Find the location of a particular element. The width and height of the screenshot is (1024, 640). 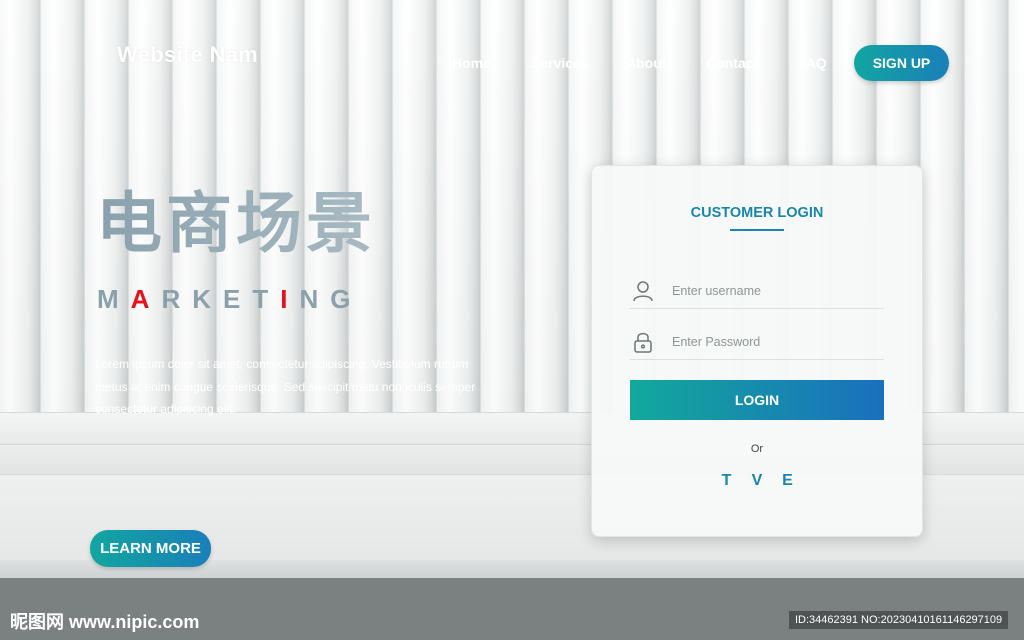

social-link-e: E is located at coordinates (787, 481).